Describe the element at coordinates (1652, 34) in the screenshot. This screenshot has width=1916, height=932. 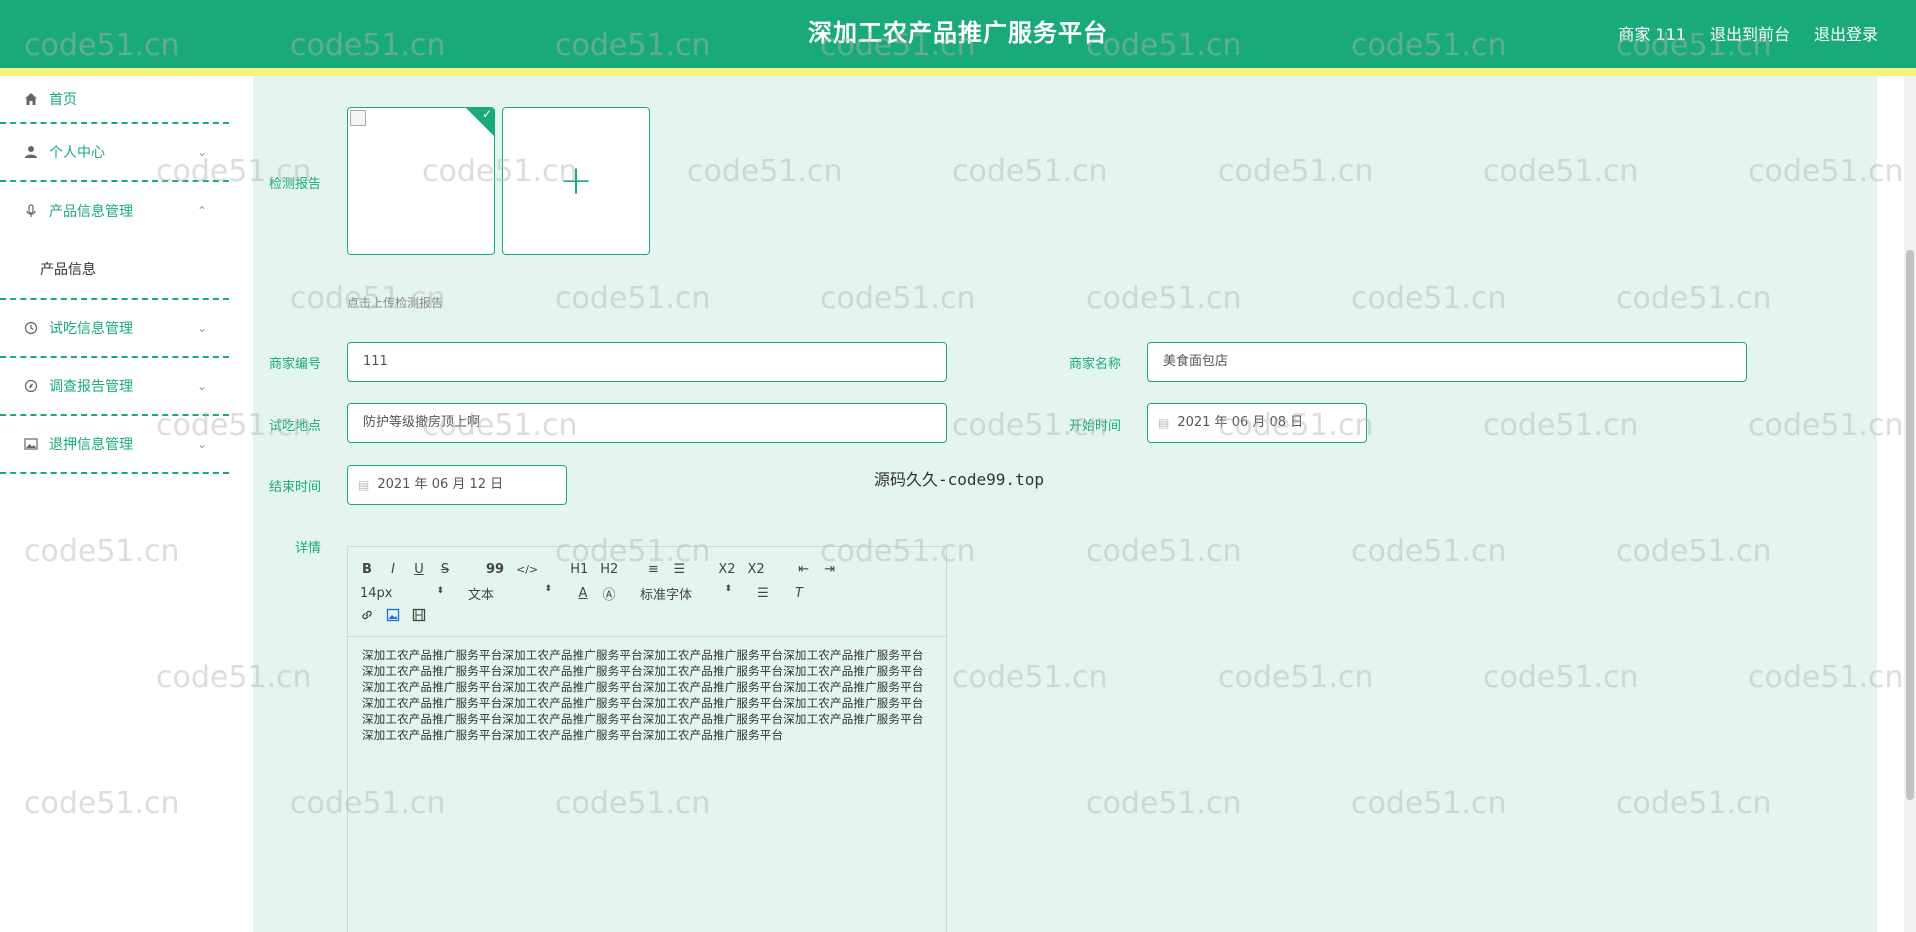
I see `current-user: 商家 111` at that location.